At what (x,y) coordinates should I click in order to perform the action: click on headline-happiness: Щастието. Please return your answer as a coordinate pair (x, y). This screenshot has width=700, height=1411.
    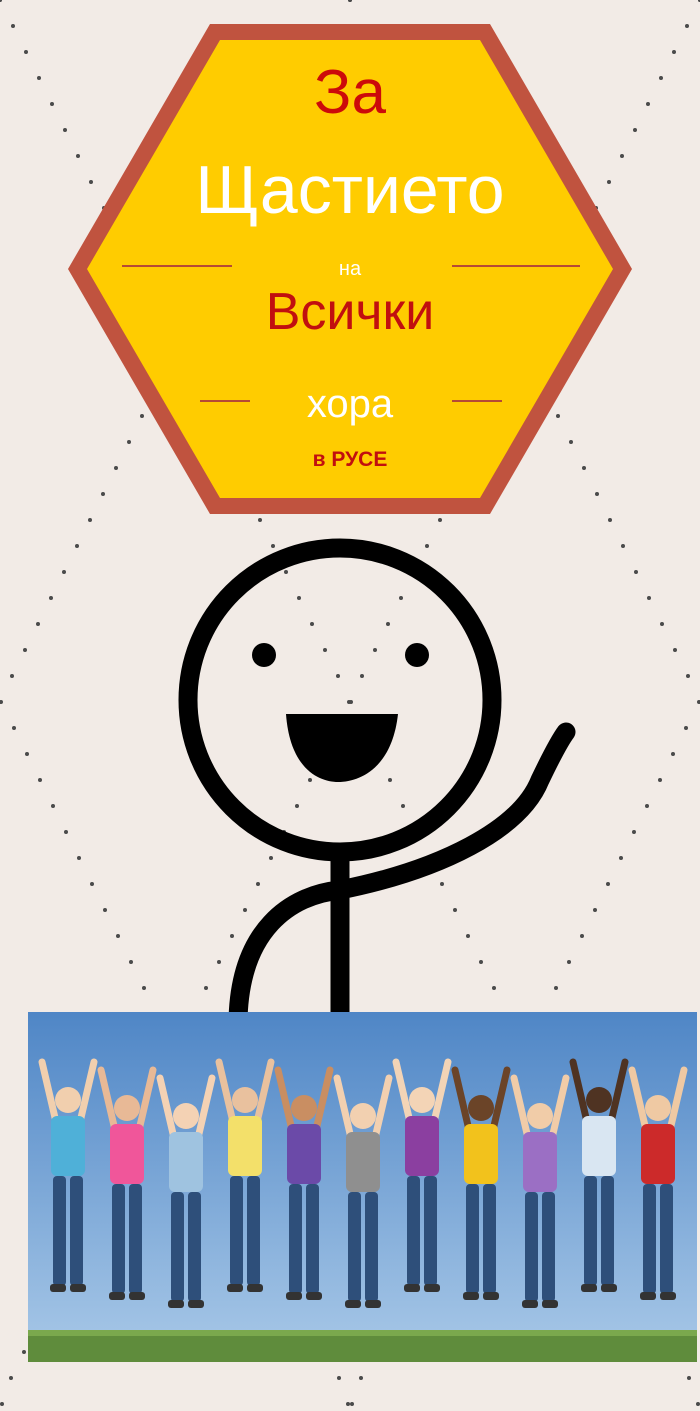
    Looking at the image, I should click on (350, 190).